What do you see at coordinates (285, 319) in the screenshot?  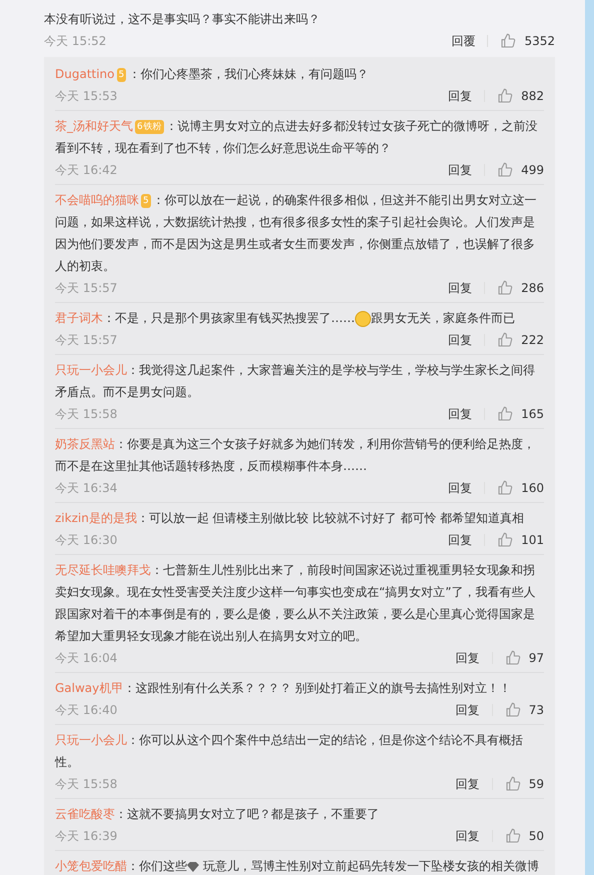 I see `reply-text: 君子词木：不是，只是那个男孩家里有钱买热搜罢了…… 跟男女无关，家庭条件而已` at bounding box center [285, 319].